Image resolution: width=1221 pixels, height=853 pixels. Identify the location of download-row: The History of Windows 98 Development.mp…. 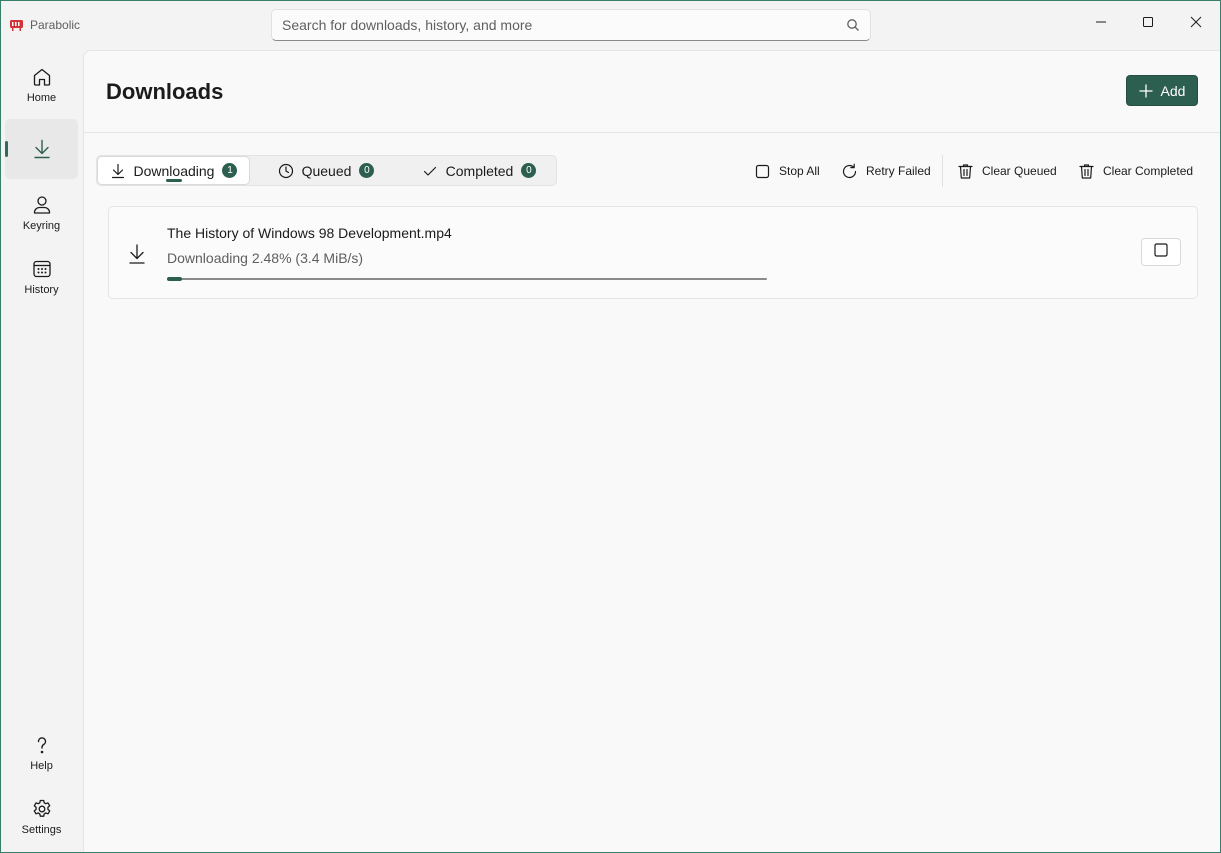
(653, 252).